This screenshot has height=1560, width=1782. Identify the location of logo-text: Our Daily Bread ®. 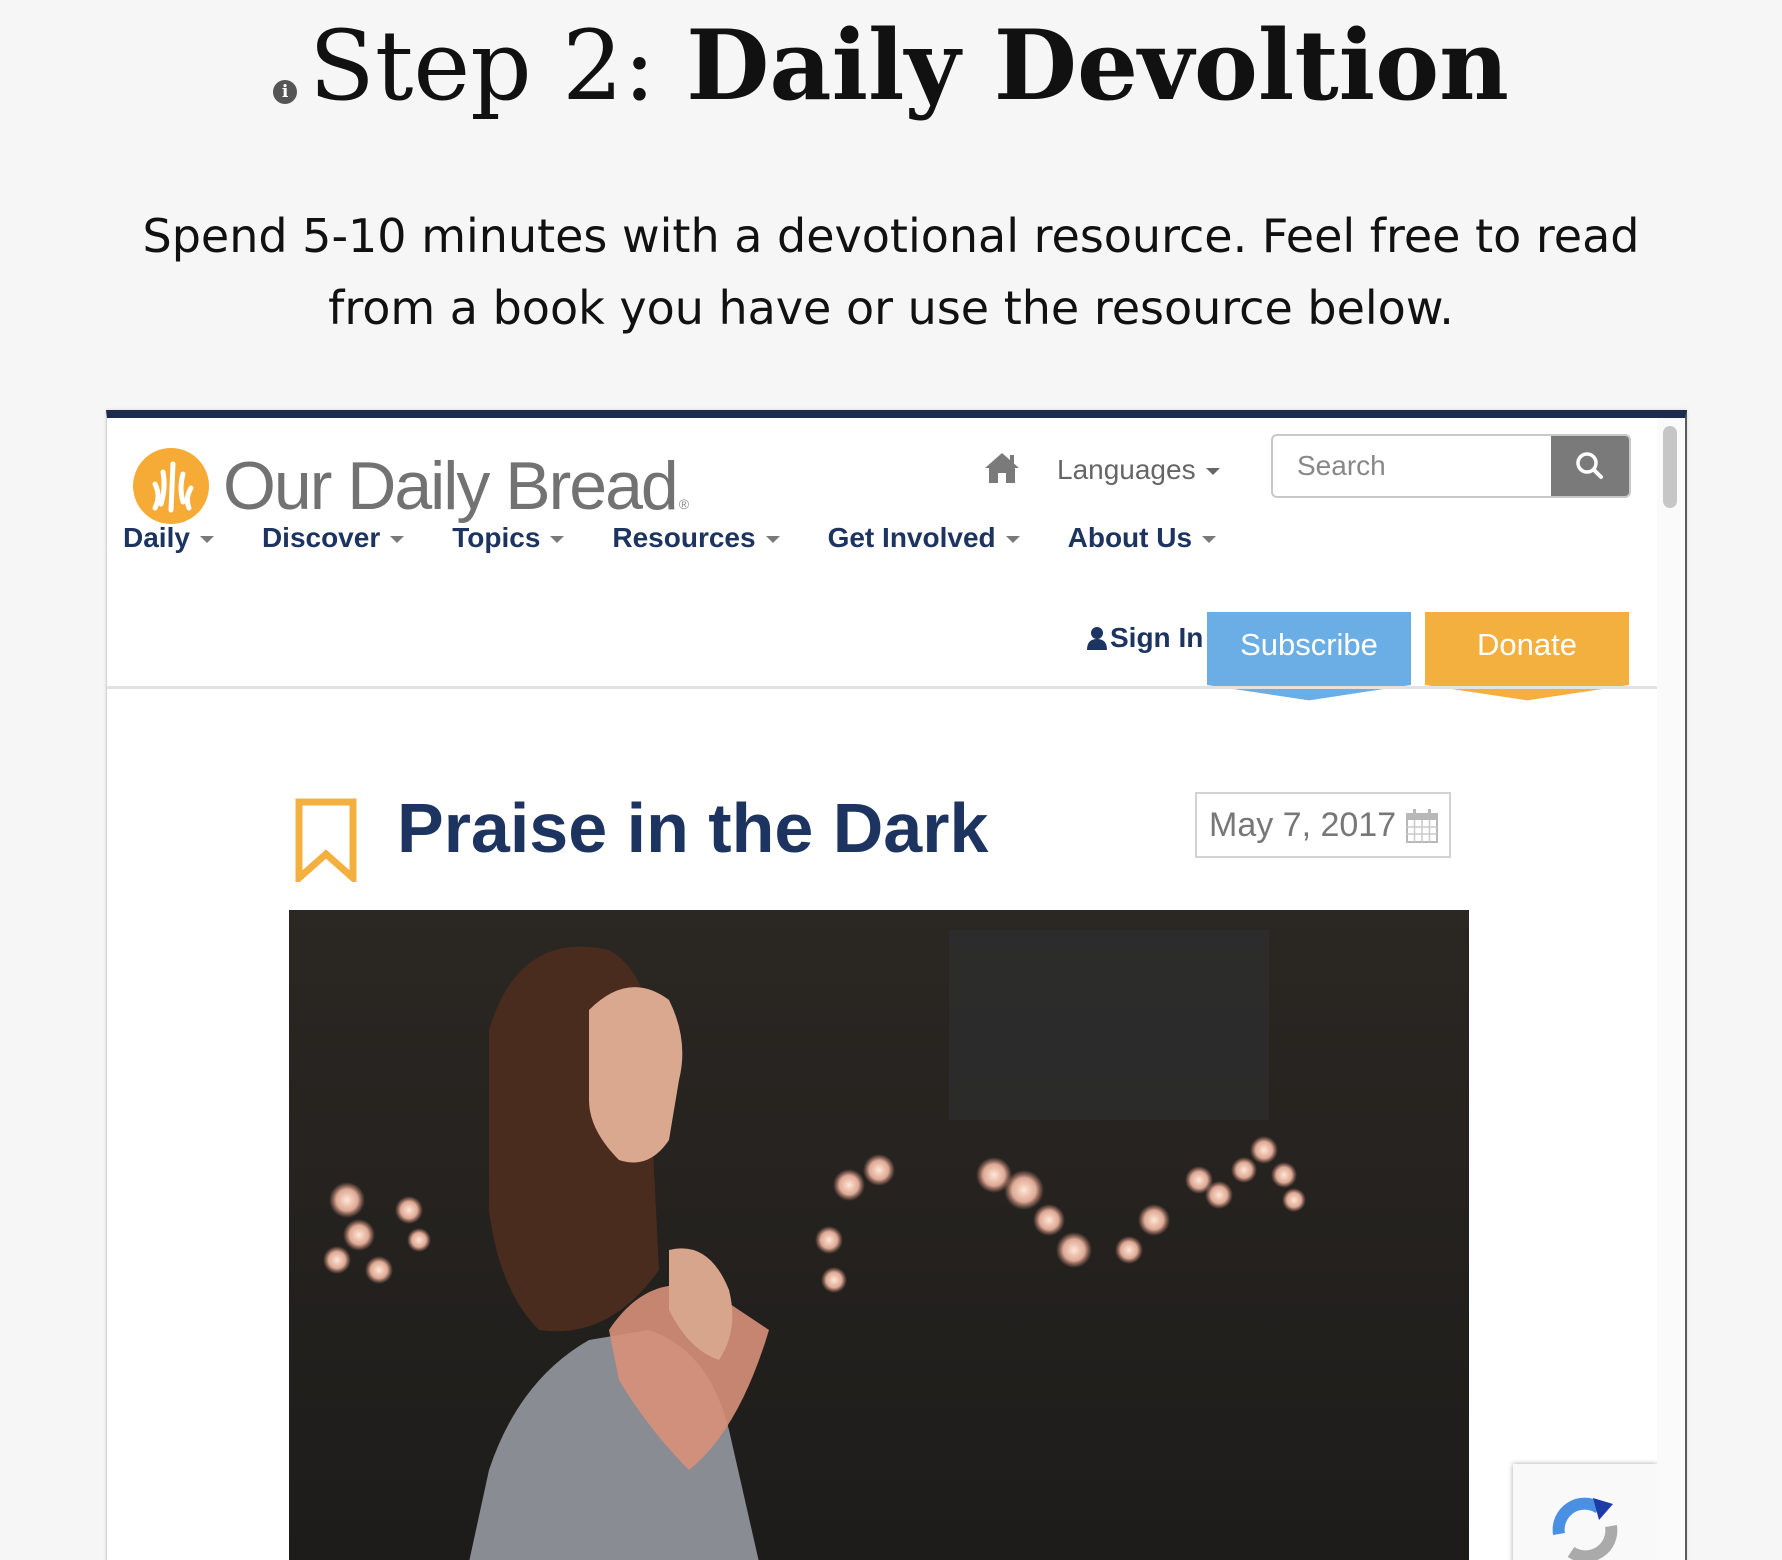
(456, 486).